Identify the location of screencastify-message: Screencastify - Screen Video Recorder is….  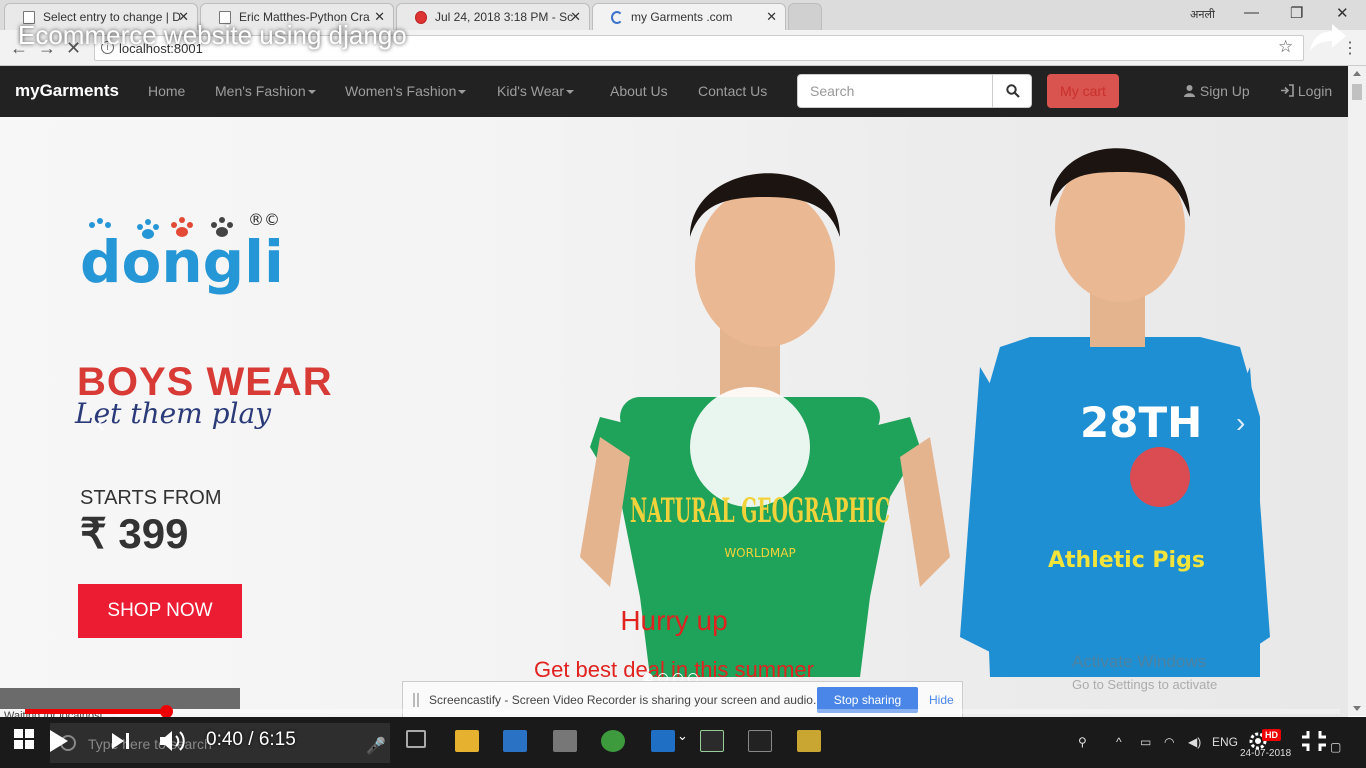
(623, 700).